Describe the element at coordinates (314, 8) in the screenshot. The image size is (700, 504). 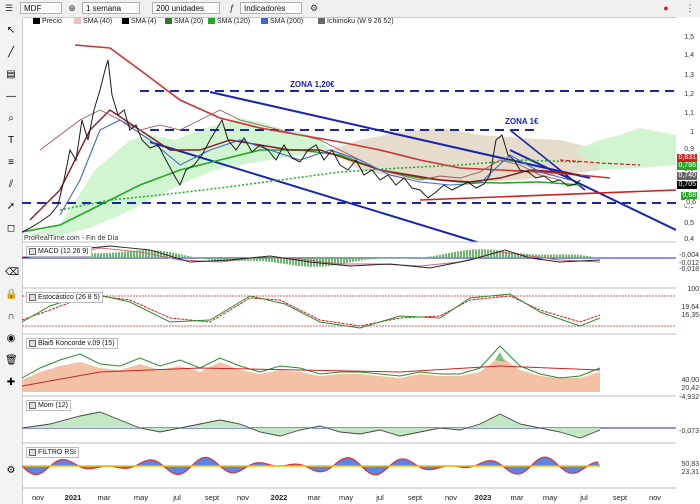
I see `settings-icon: ⚙` at that location.